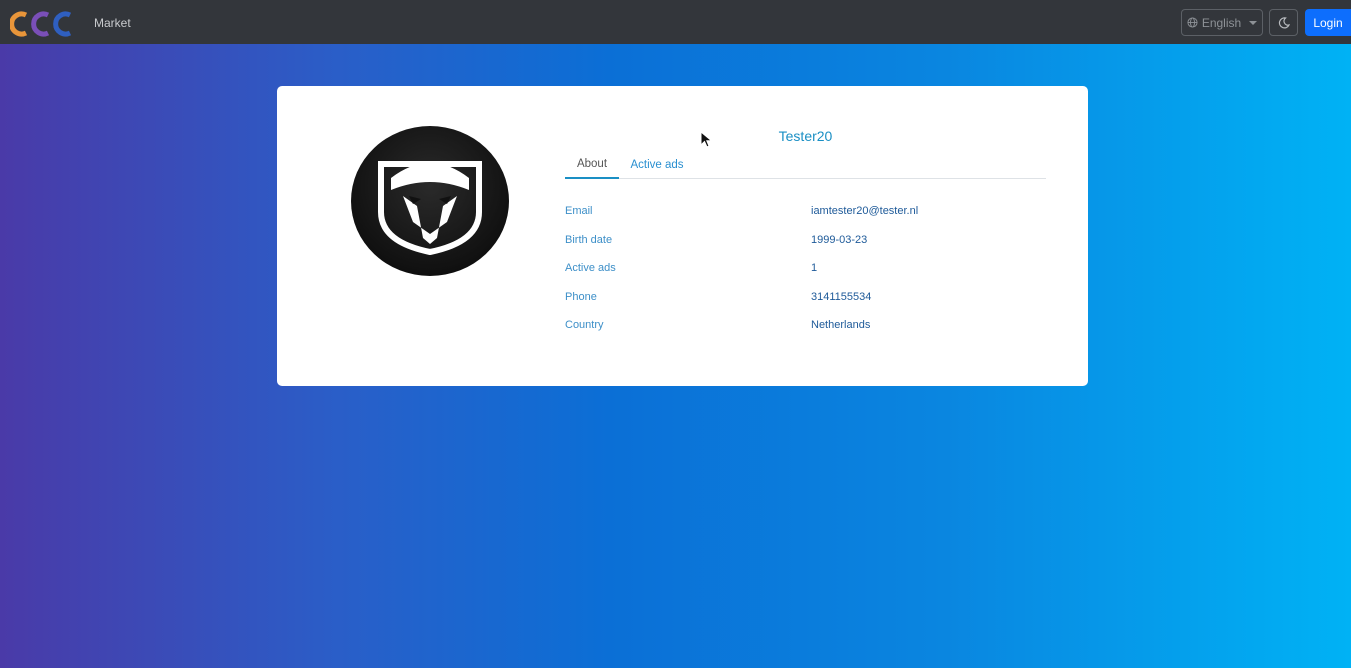 The width and height of the screenshot is (1351, 668). I want to click on info-label: Phone, so click(581, 297).